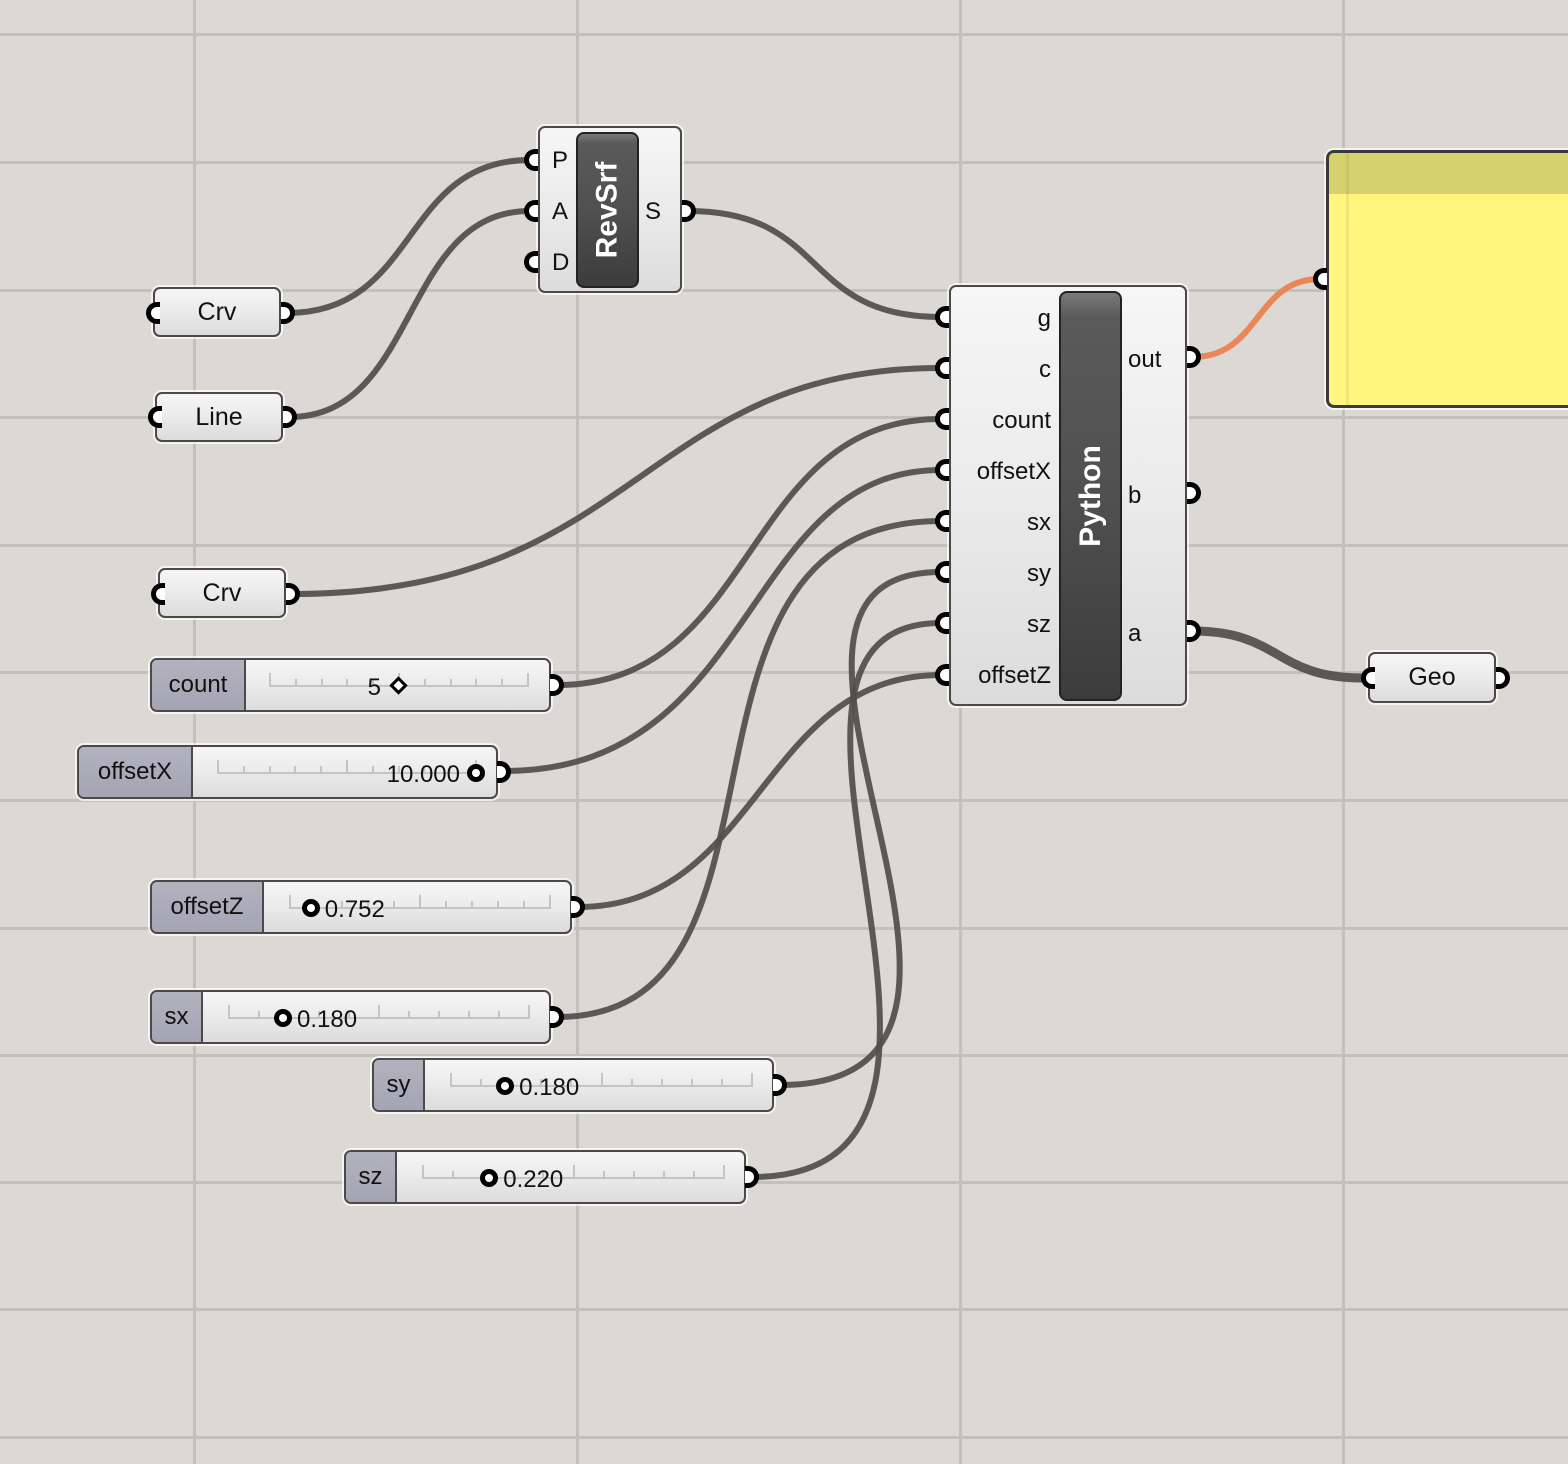 The width and height of the screenshot is (1568, 1464). I want to click on wire-offsetz-to-python-offsetz, so click(759, 791).